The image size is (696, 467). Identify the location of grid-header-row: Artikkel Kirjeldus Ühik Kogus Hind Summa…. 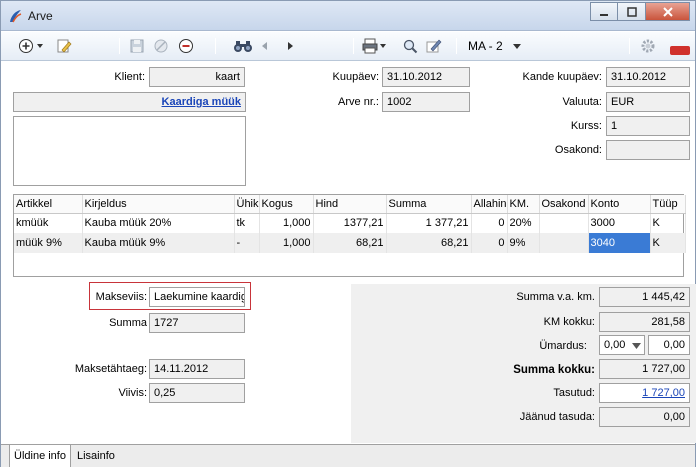
(350, 204).